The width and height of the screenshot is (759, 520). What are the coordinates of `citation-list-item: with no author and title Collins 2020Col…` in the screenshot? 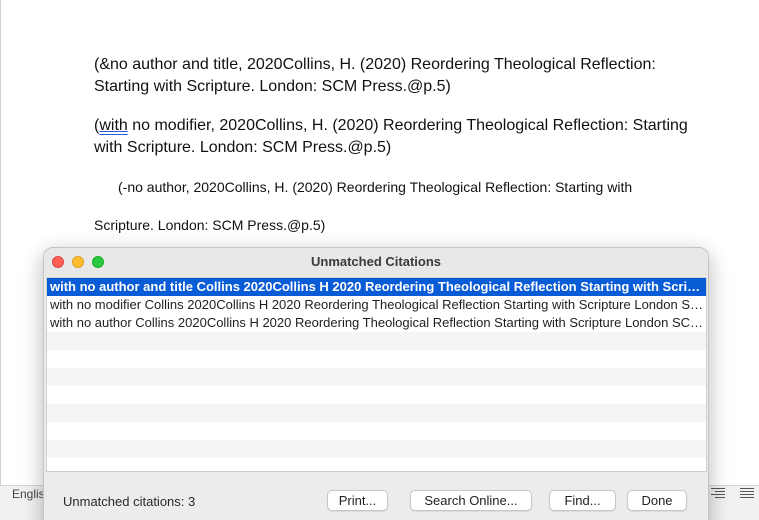 It's located at (376, 287).